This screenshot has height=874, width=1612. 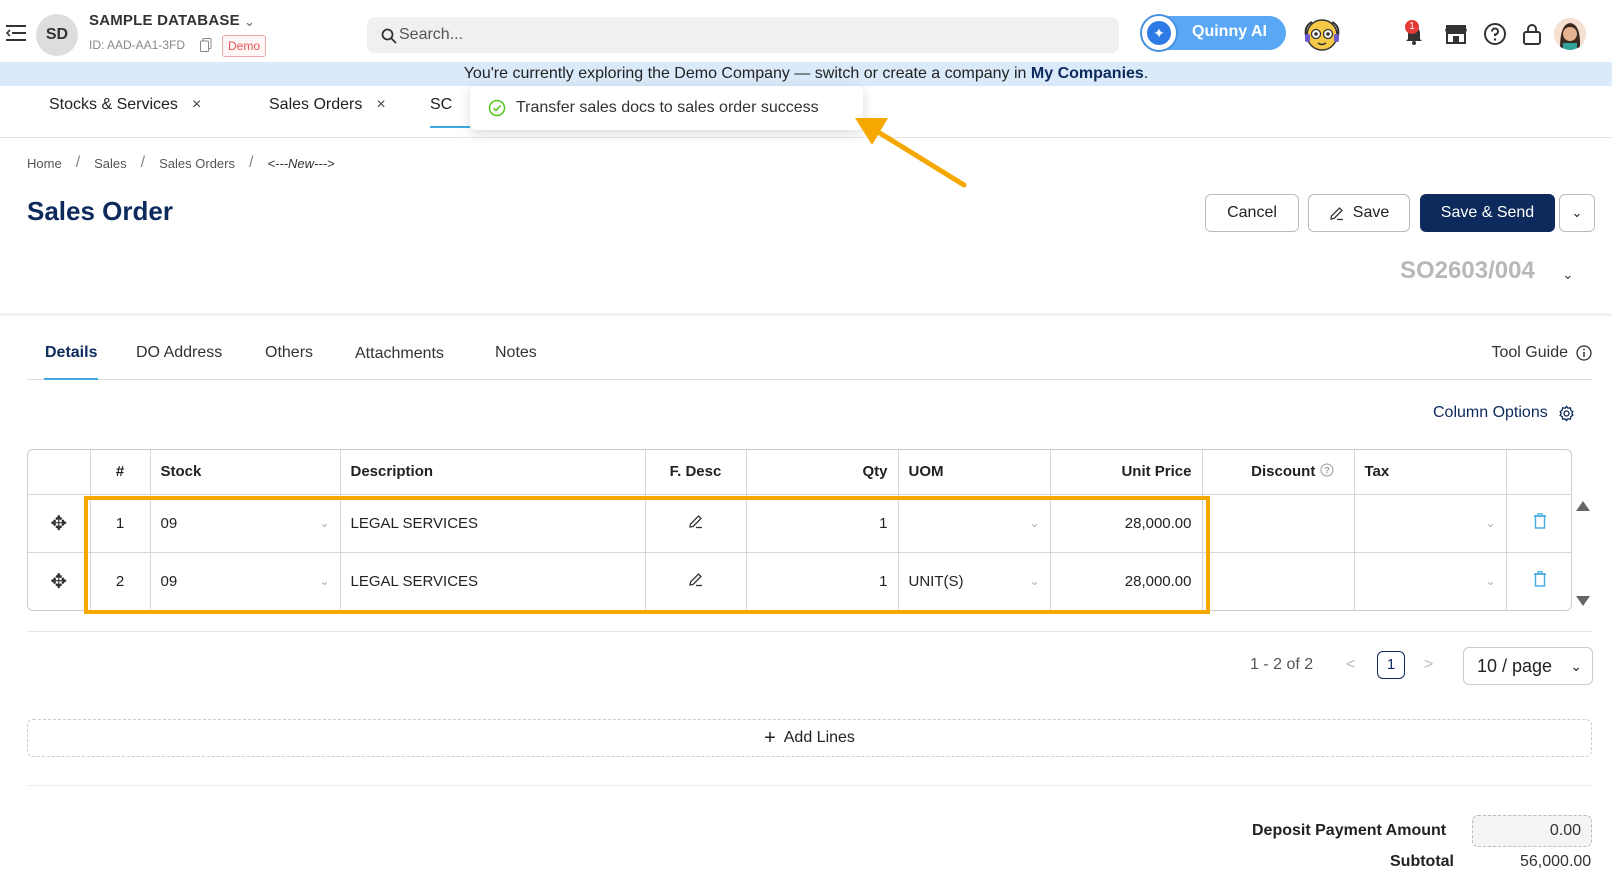 I want to click on column-options-button: Column Options, so click(x=1504, y=413).